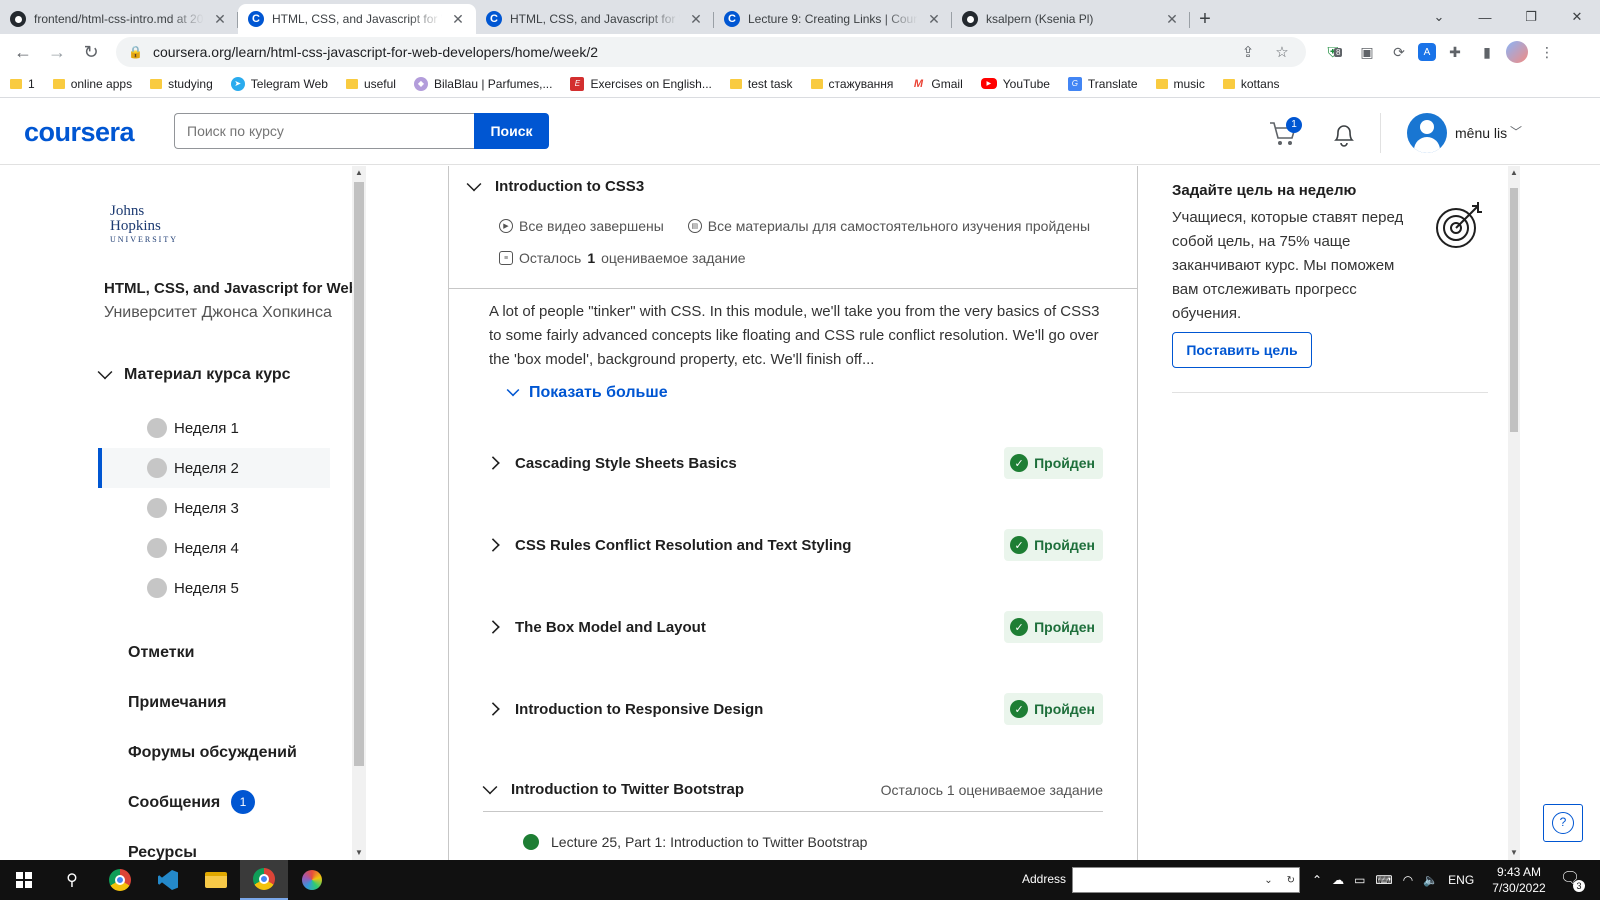  Describe the element at coordinates (177, 703) in the screenshot. I see `sidebar-link-notes: Примечания` at that location.